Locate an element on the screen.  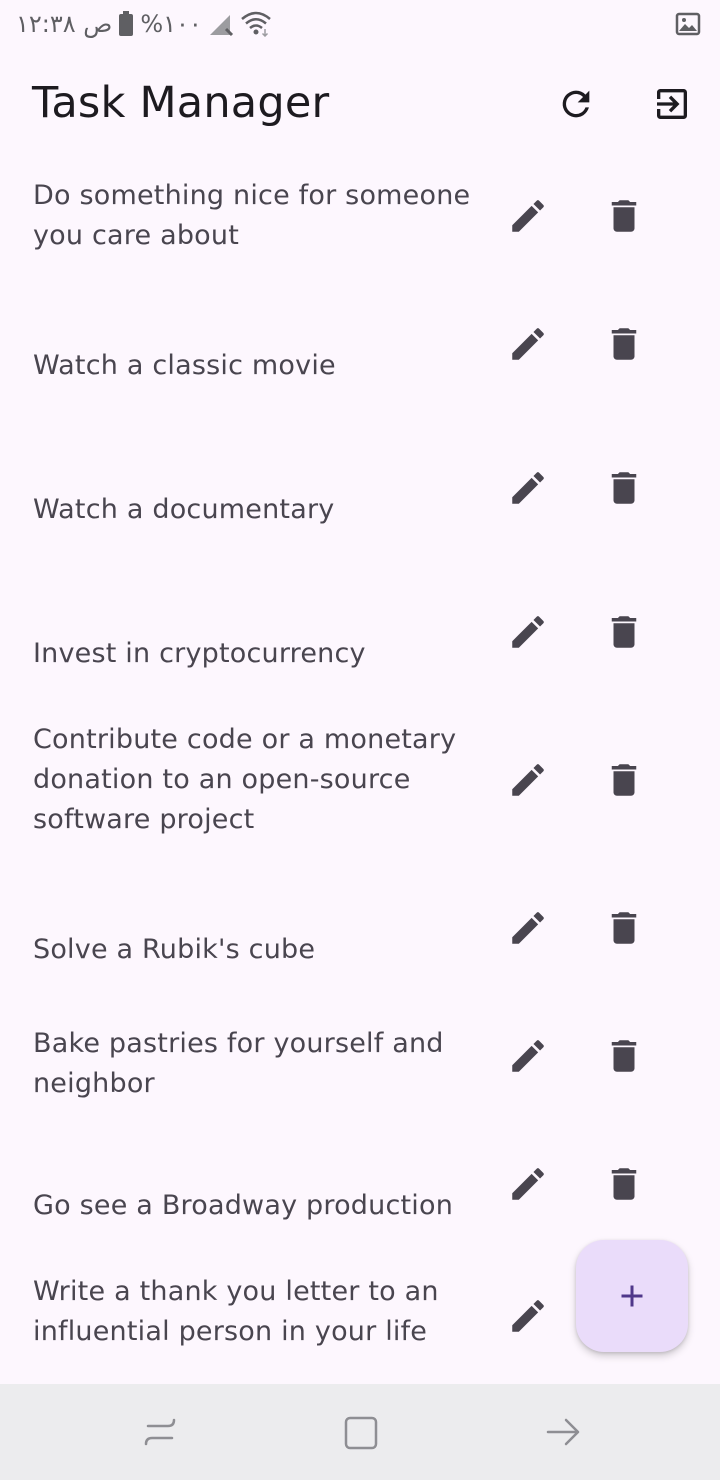
task-title: Watch a classic movie is located at coordinates (184, 365).